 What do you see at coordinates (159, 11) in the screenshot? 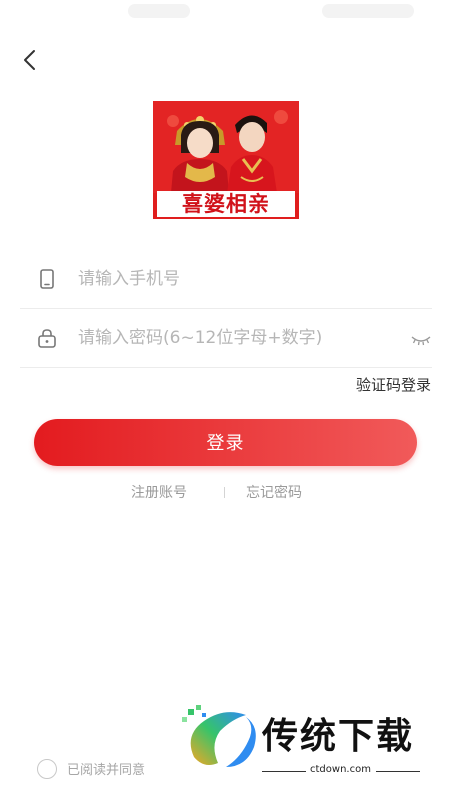
I see `status-bar-left` at bounding box center [159, 11].